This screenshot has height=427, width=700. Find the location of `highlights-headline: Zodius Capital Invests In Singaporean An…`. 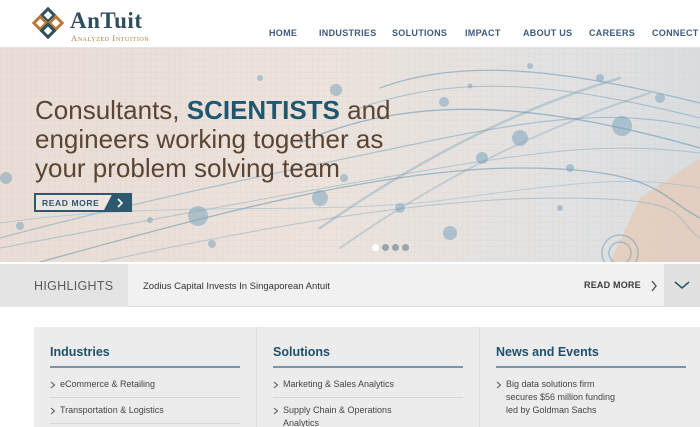

highlights-headline: Zodius Capital Invests In Singaporean An… is located at coordinates (236, 286).